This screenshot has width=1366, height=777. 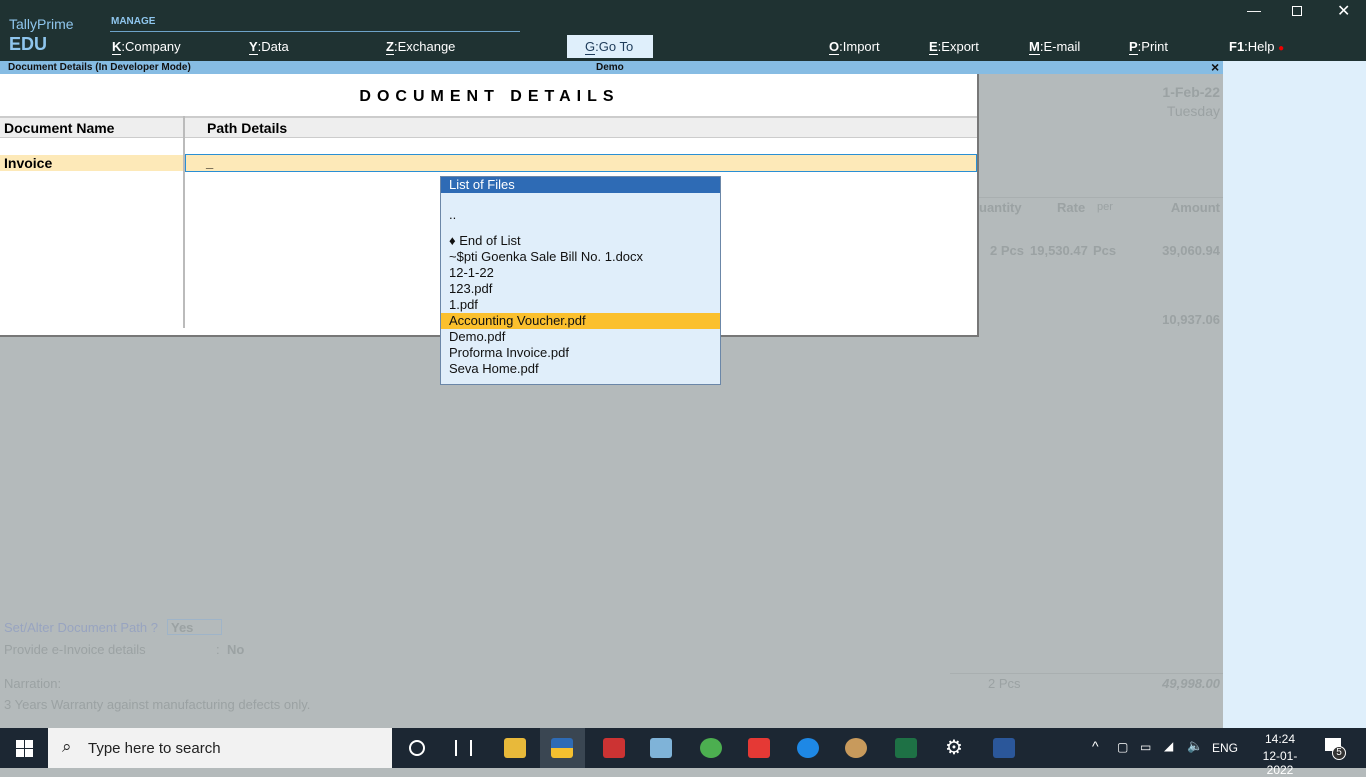 I want to click on notification-count: 5, so click(x=1339, y=753).